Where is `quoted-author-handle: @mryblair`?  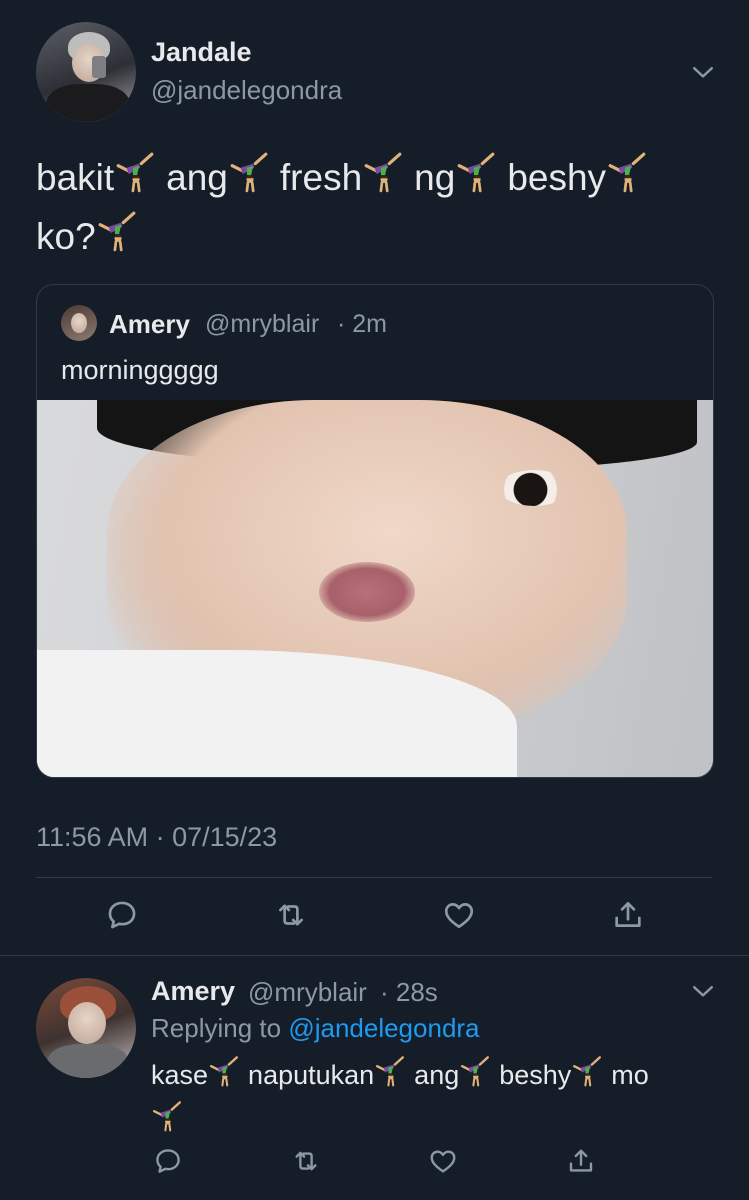 quoted-author-handle: @mryblair is located at coordinates (262, 324).